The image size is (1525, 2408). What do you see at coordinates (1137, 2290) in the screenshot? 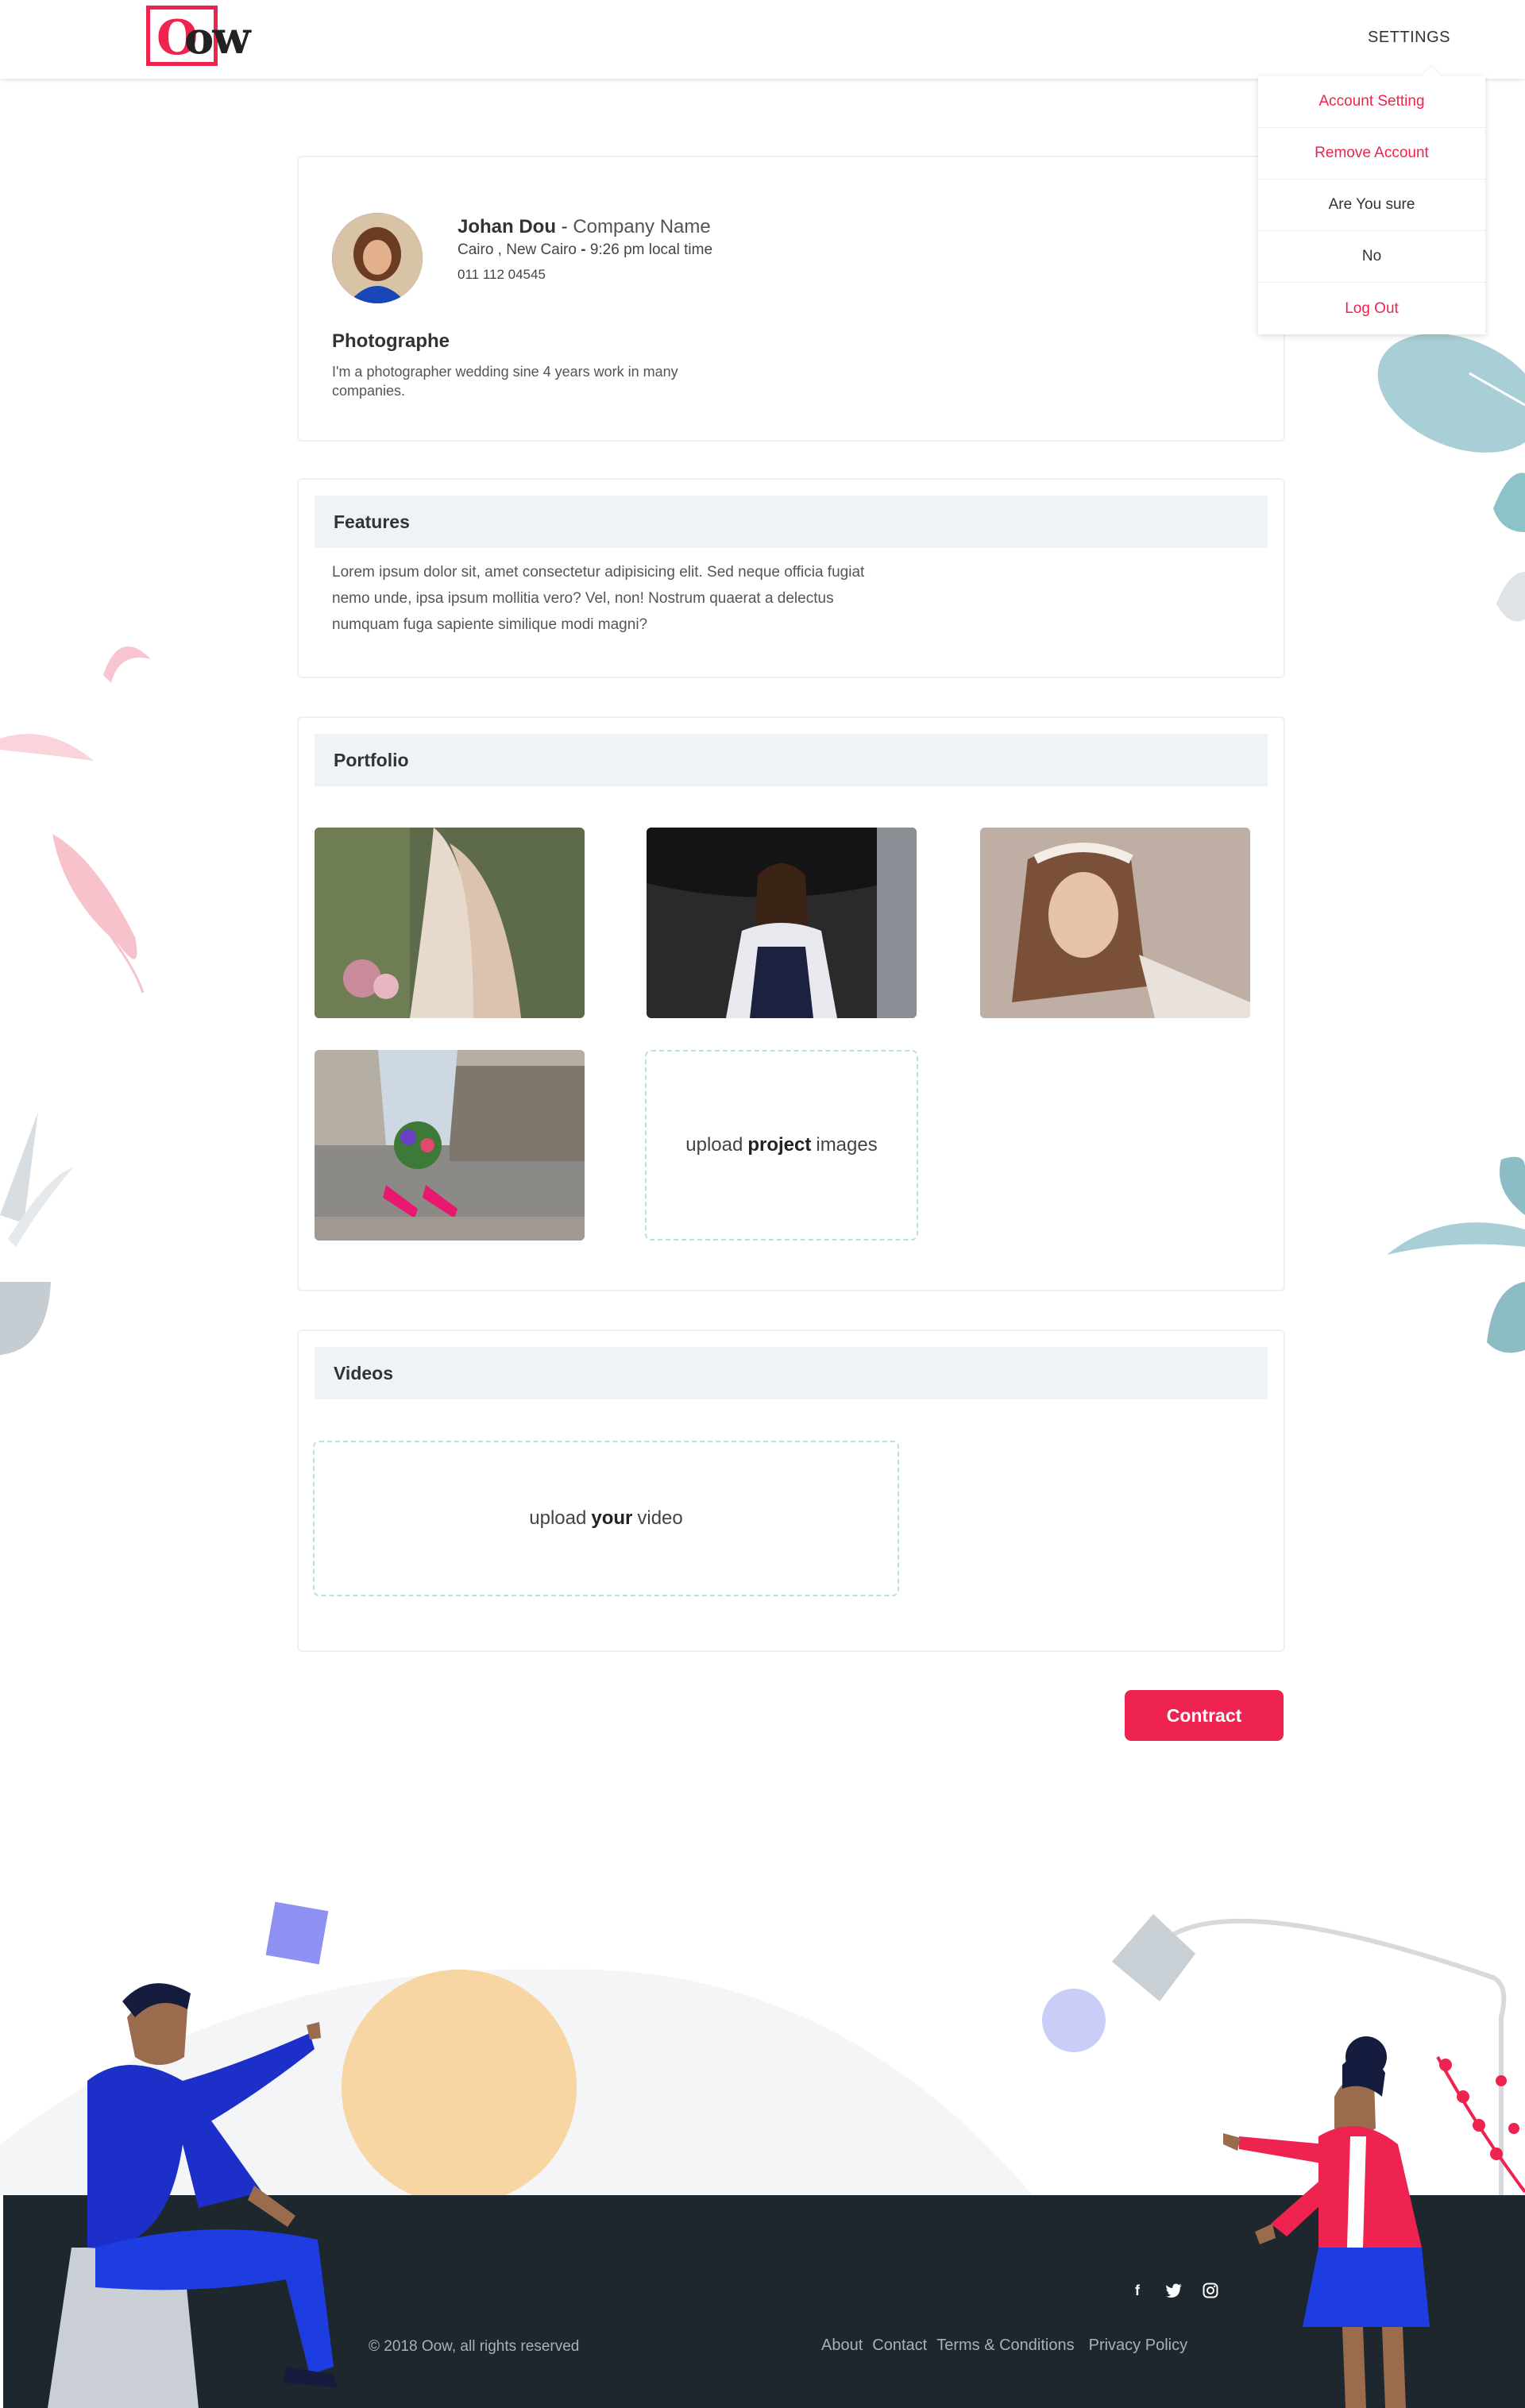
I see `facebook-icon: f` at bounding box center [1137, 2290].